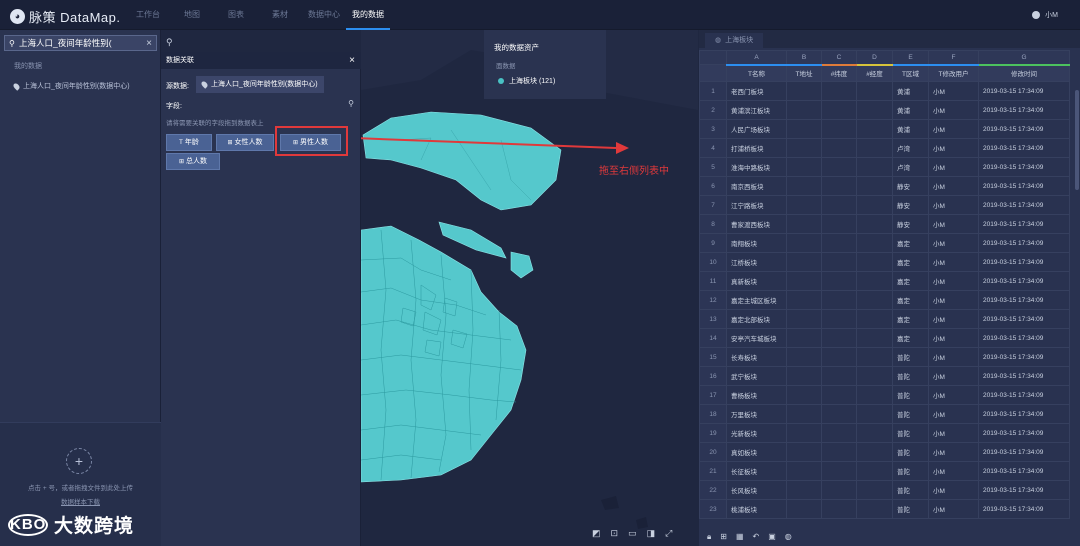 The height and width of the screenshot is (546, 1080). What do you see at coordinates (713, 129) in the screenshot?
I see `row-number: 3` at bounding box center [713, 129].